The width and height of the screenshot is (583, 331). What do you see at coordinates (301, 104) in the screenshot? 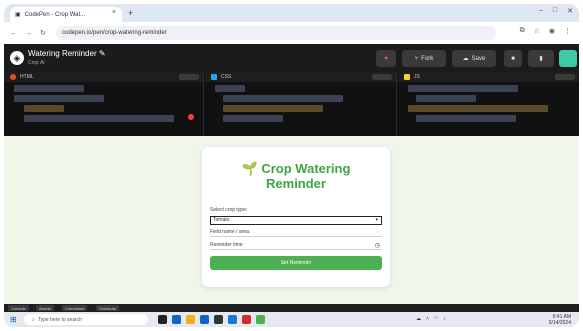
I see `css-editor: CSS` at bounding box center [301, 104].